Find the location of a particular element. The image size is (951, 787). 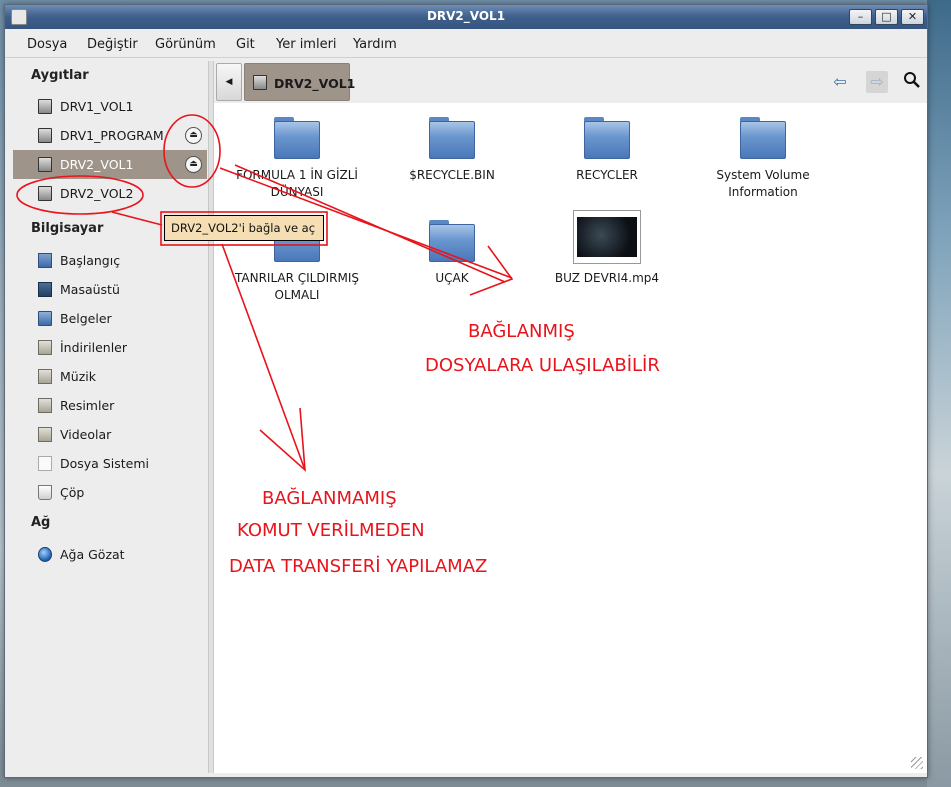

sidebar-item-resimler: Resimler is located at coordinates (110, 405).